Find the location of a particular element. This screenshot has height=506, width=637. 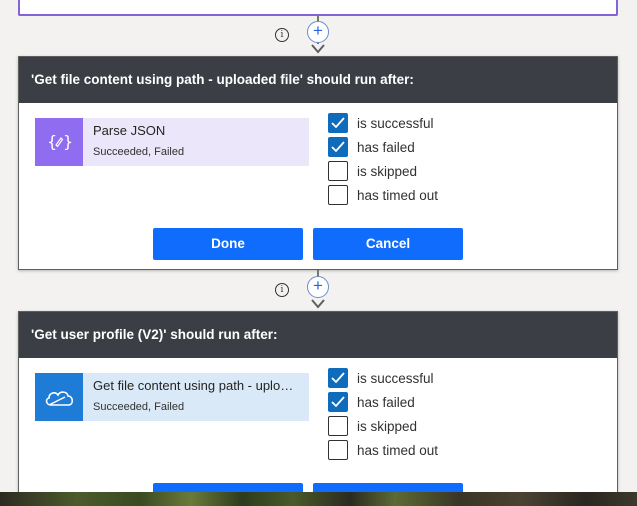

onedrive-cloud-icon is located at coordinates (59, 397).